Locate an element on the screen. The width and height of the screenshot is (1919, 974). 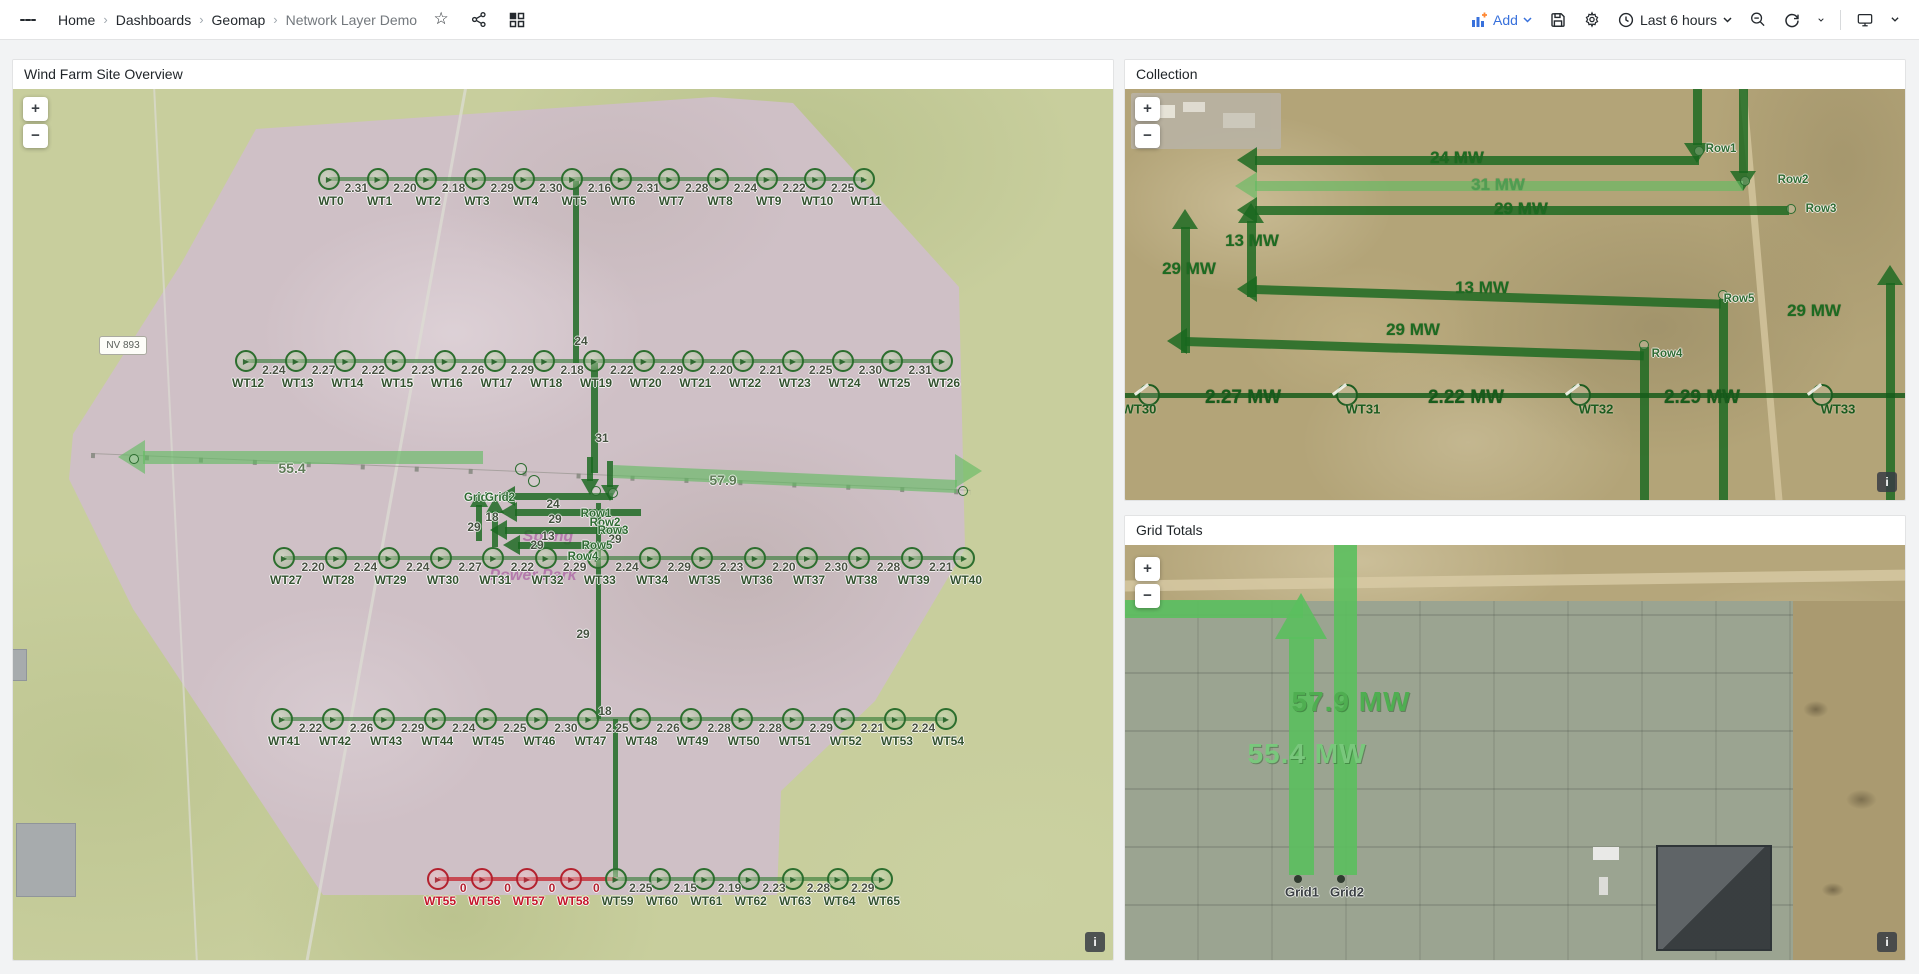
flow-value-label: 29 MW is located at coordinates (1189, 268).